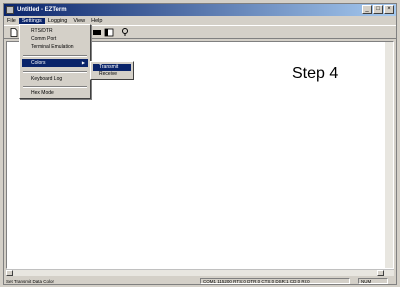  What do you see at coordinates (55, 93) in the screenshot?
I see `menu-item-hex-mode: Hex Mode` at bounding box center [55, 93].